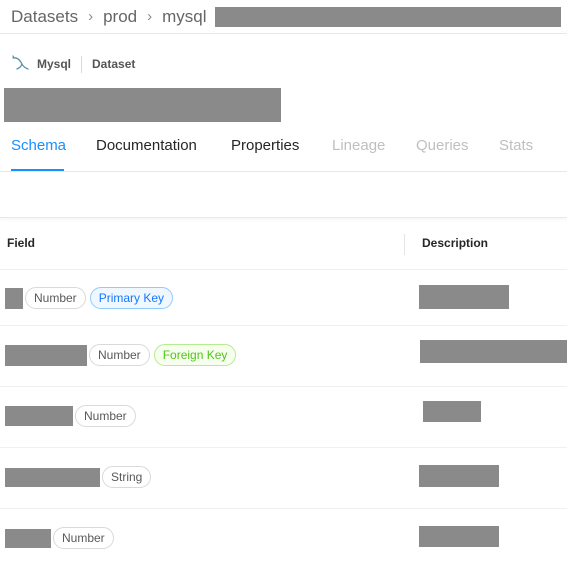 This screenshot has width=567, height=567. What do you see at coordinates (195, 355) in the screenshot?
I see `foreign-key-badge: Foreign Key` at bounding box center [195, 355].